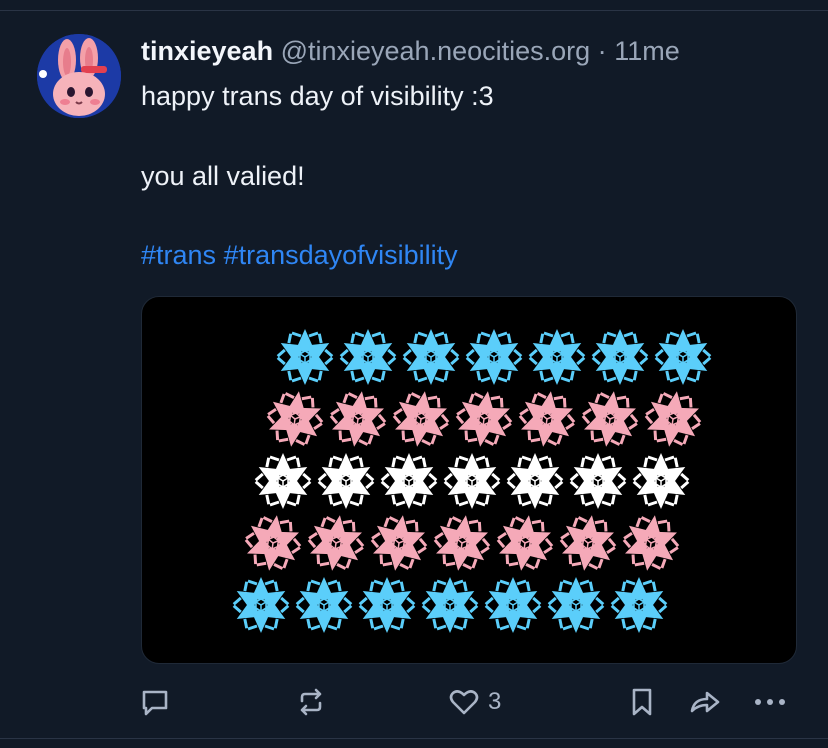  What do you see at coordinates (647, 51) in the screenshot?
I see `timestamp: 11me` at bounding box center [647, 51].